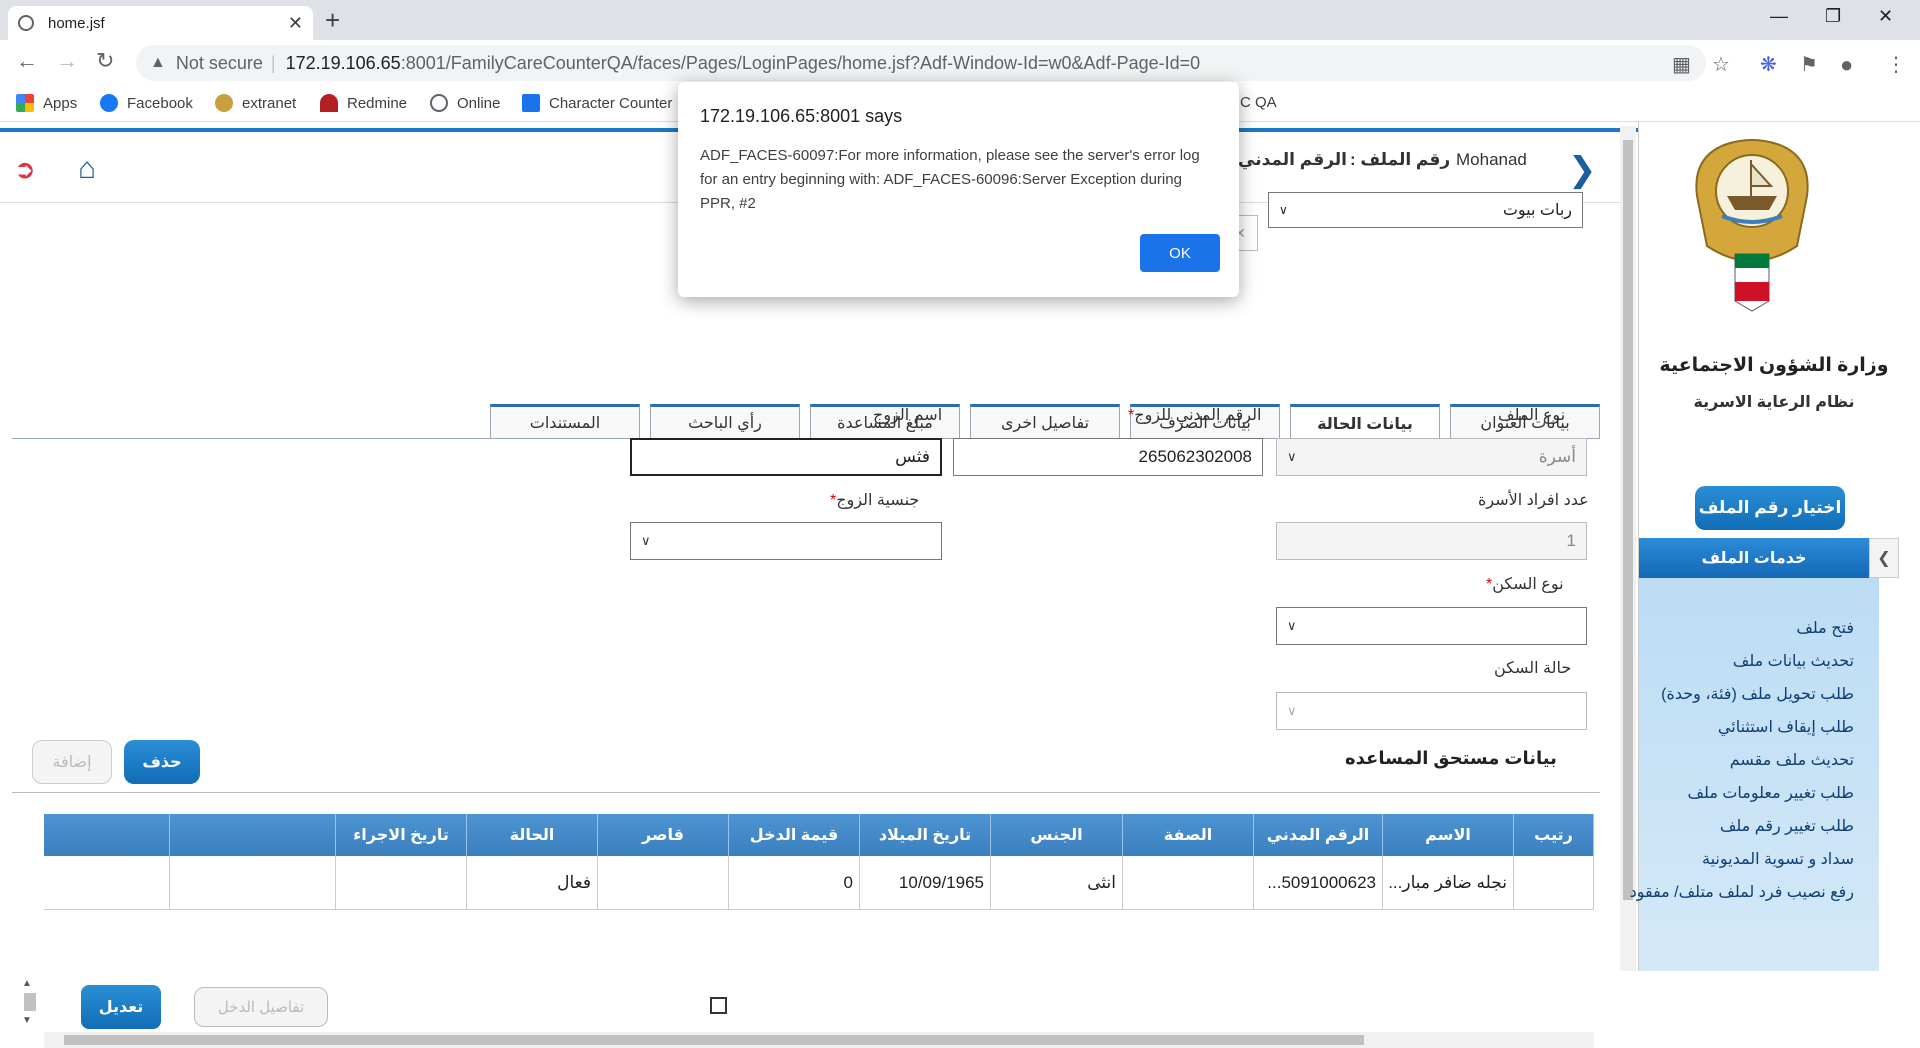  Describe the element at coordinates (255, 103) in the screenshot. I see `bookmark-extranet: extranet` at that location.